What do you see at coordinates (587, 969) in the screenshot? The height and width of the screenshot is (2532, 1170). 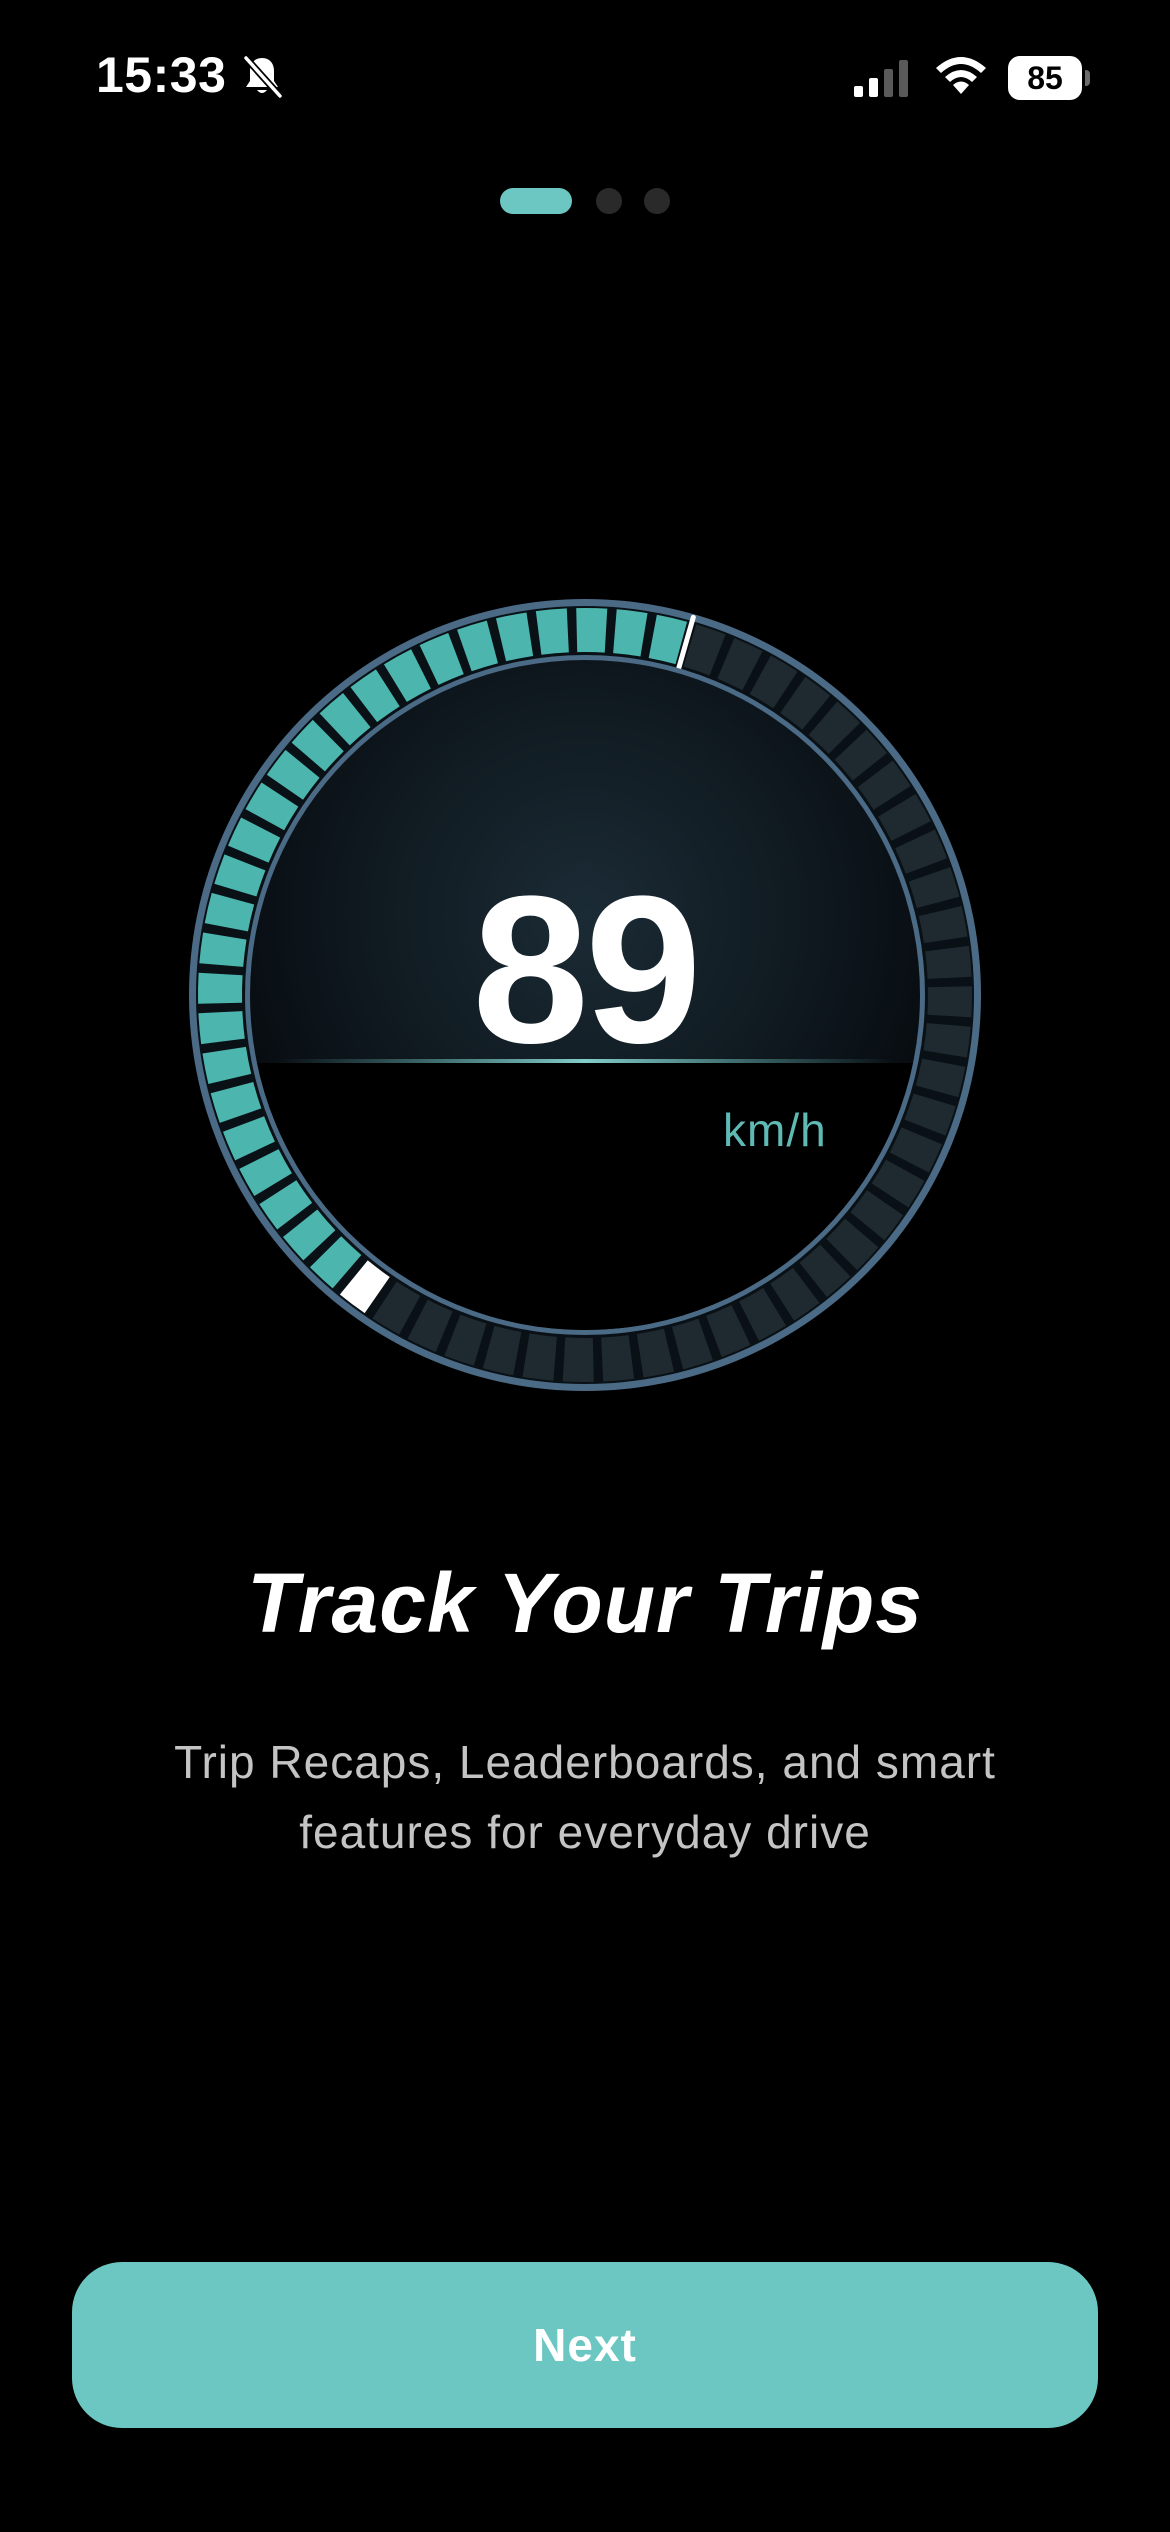 I see `speed-value: 89` at bounding box center [587, 969].